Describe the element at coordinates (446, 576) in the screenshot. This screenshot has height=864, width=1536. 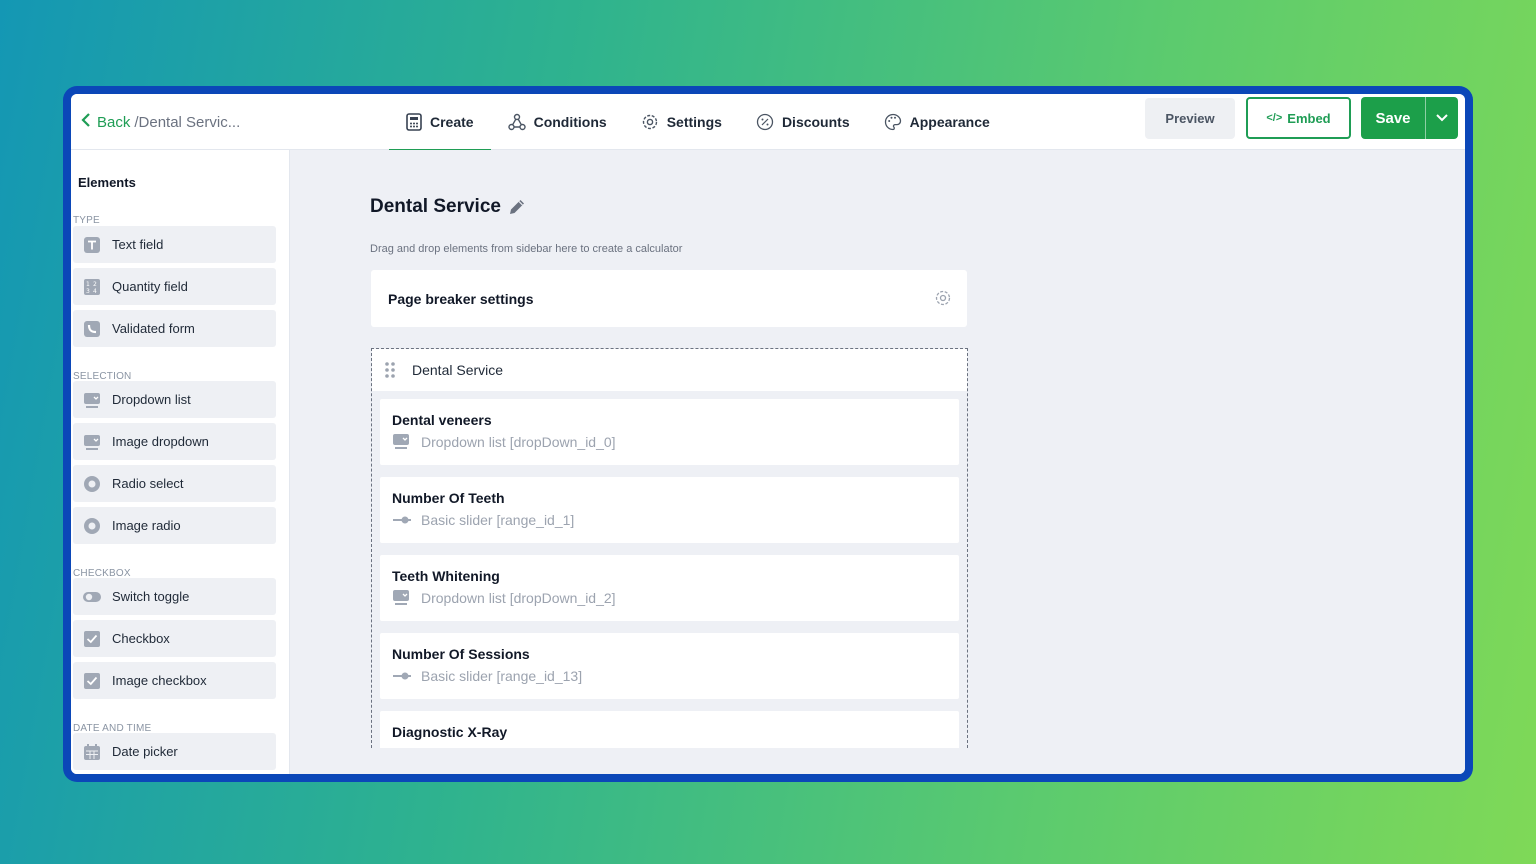
I see `field-name: Teeth Whitening` at that location.